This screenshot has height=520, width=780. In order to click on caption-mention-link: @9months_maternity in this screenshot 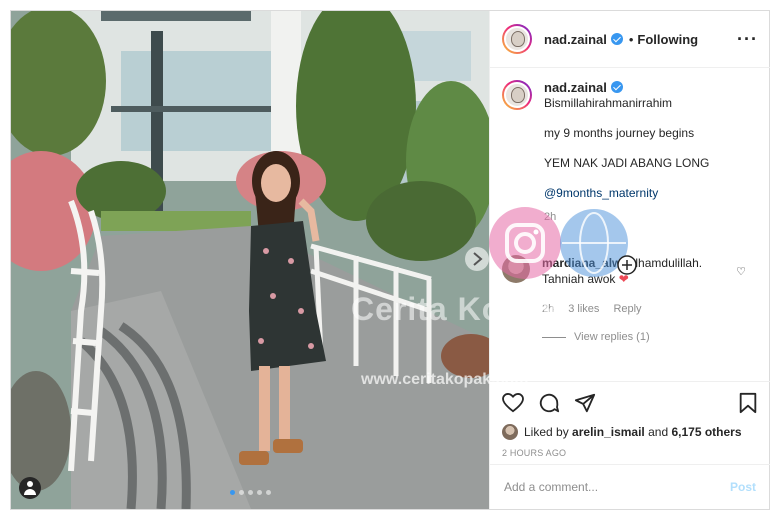, I will do `click(626, 193)`.